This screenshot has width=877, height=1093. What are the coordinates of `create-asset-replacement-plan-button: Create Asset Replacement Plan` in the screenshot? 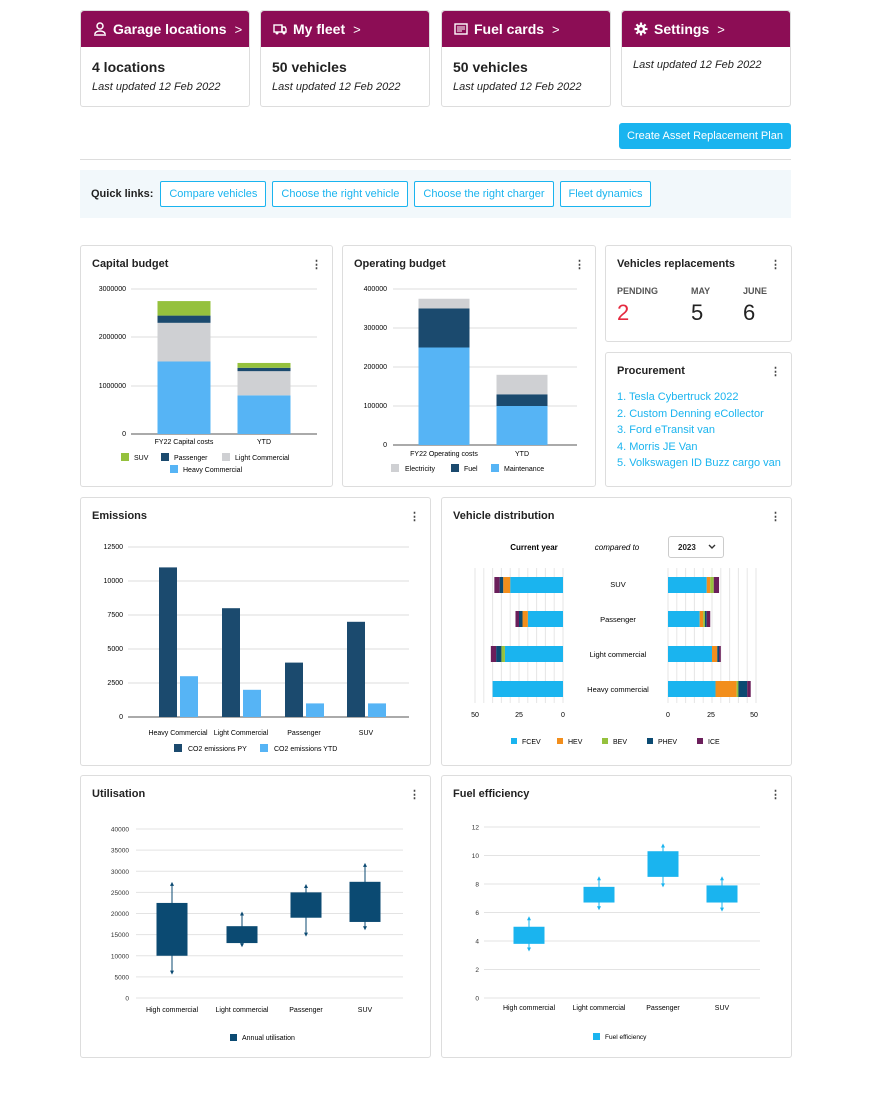 It's located at (705, 136).